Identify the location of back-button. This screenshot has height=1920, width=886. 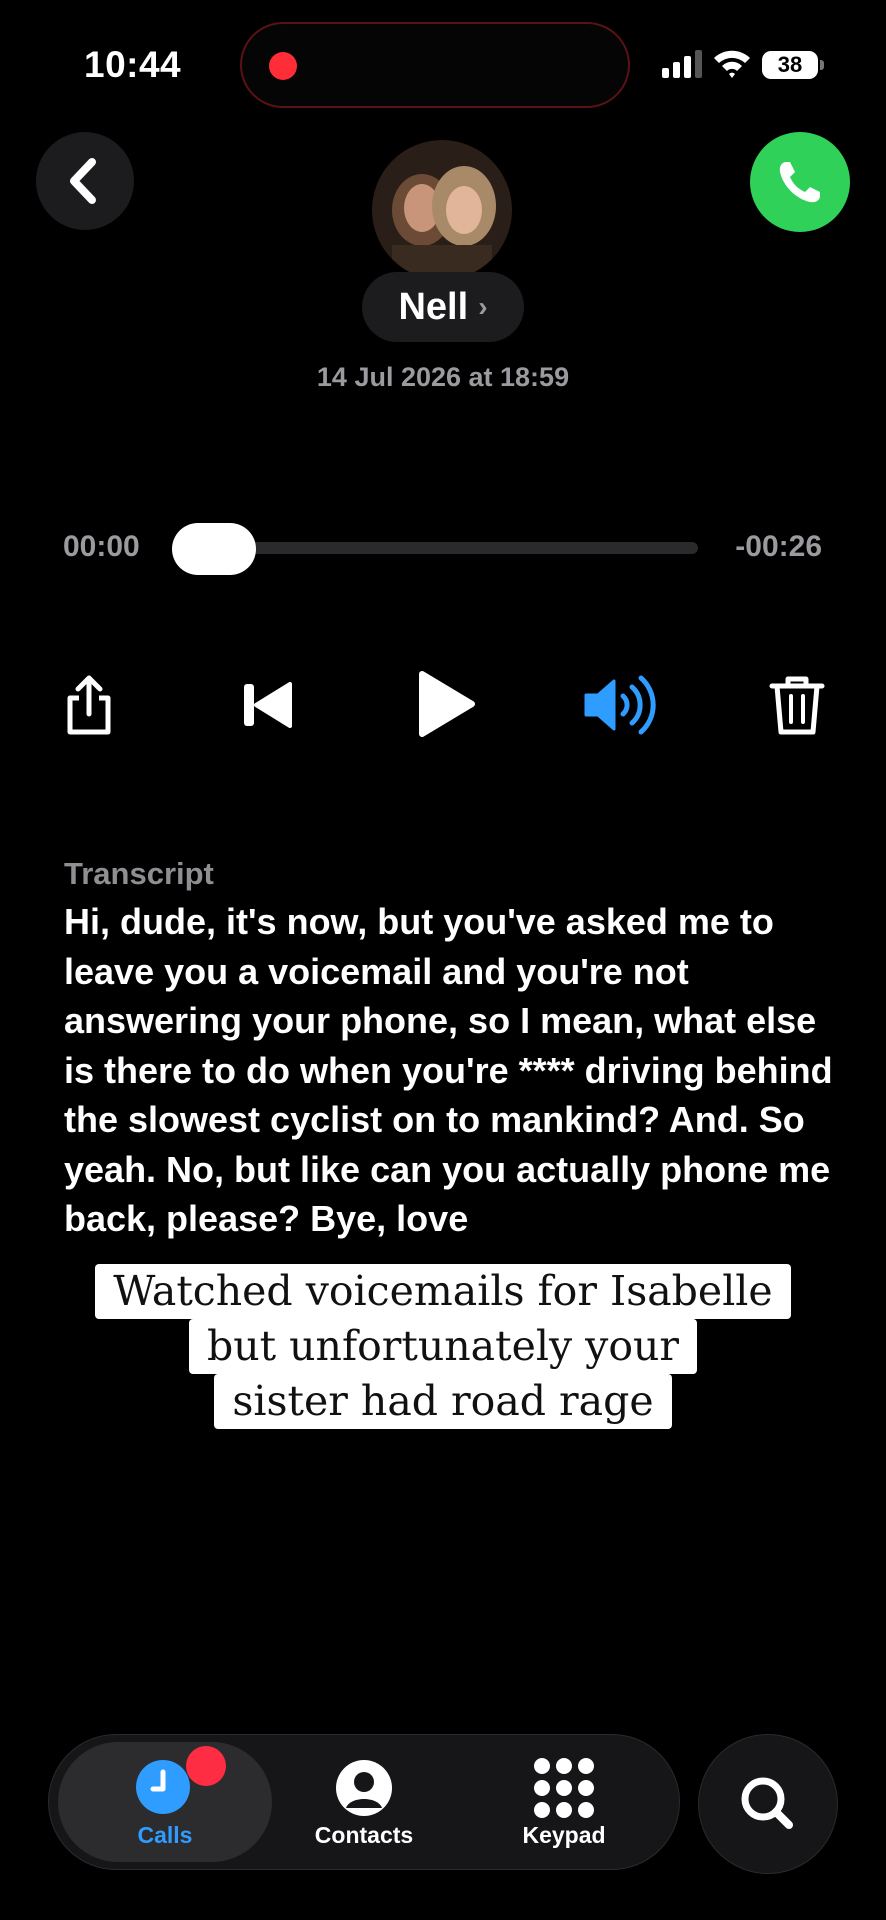
(85, 181).